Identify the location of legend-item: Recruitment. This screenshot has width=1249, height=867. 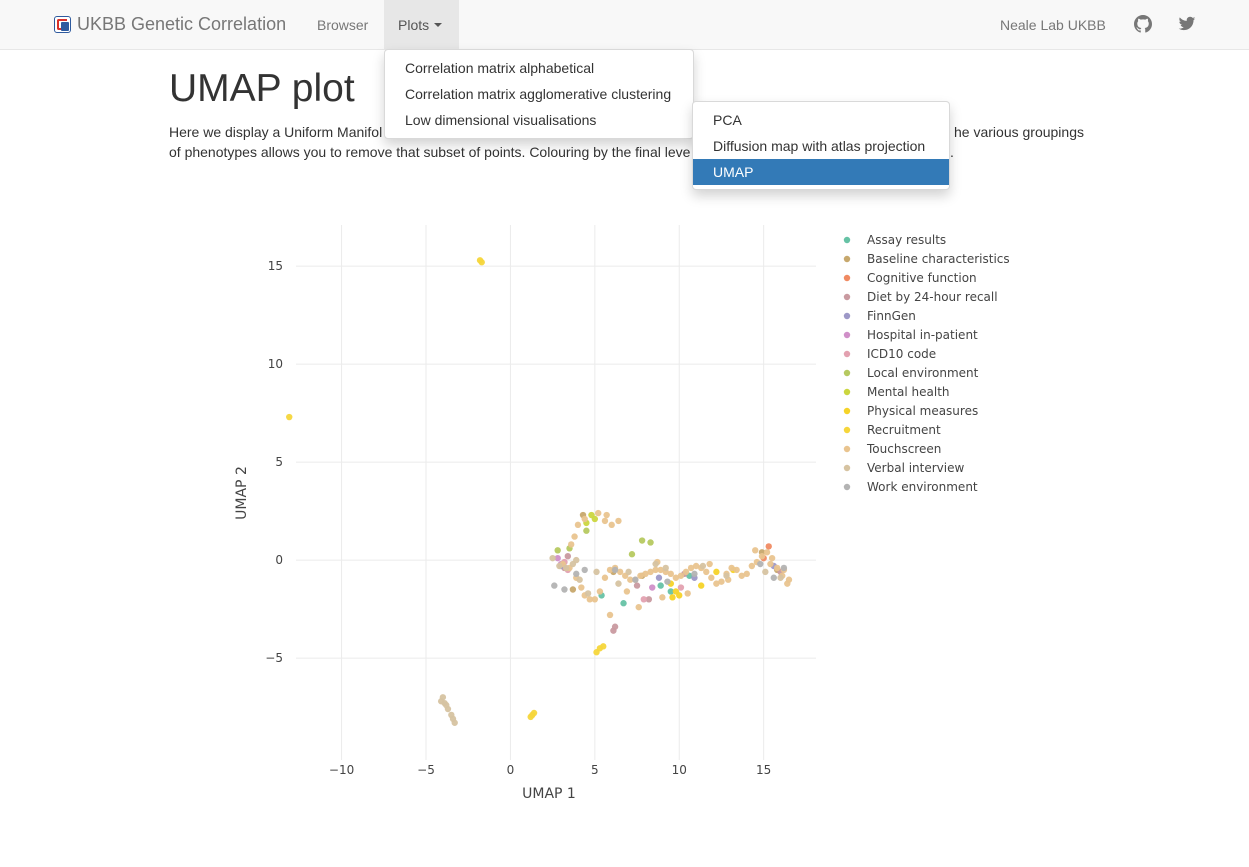
(892, 430).